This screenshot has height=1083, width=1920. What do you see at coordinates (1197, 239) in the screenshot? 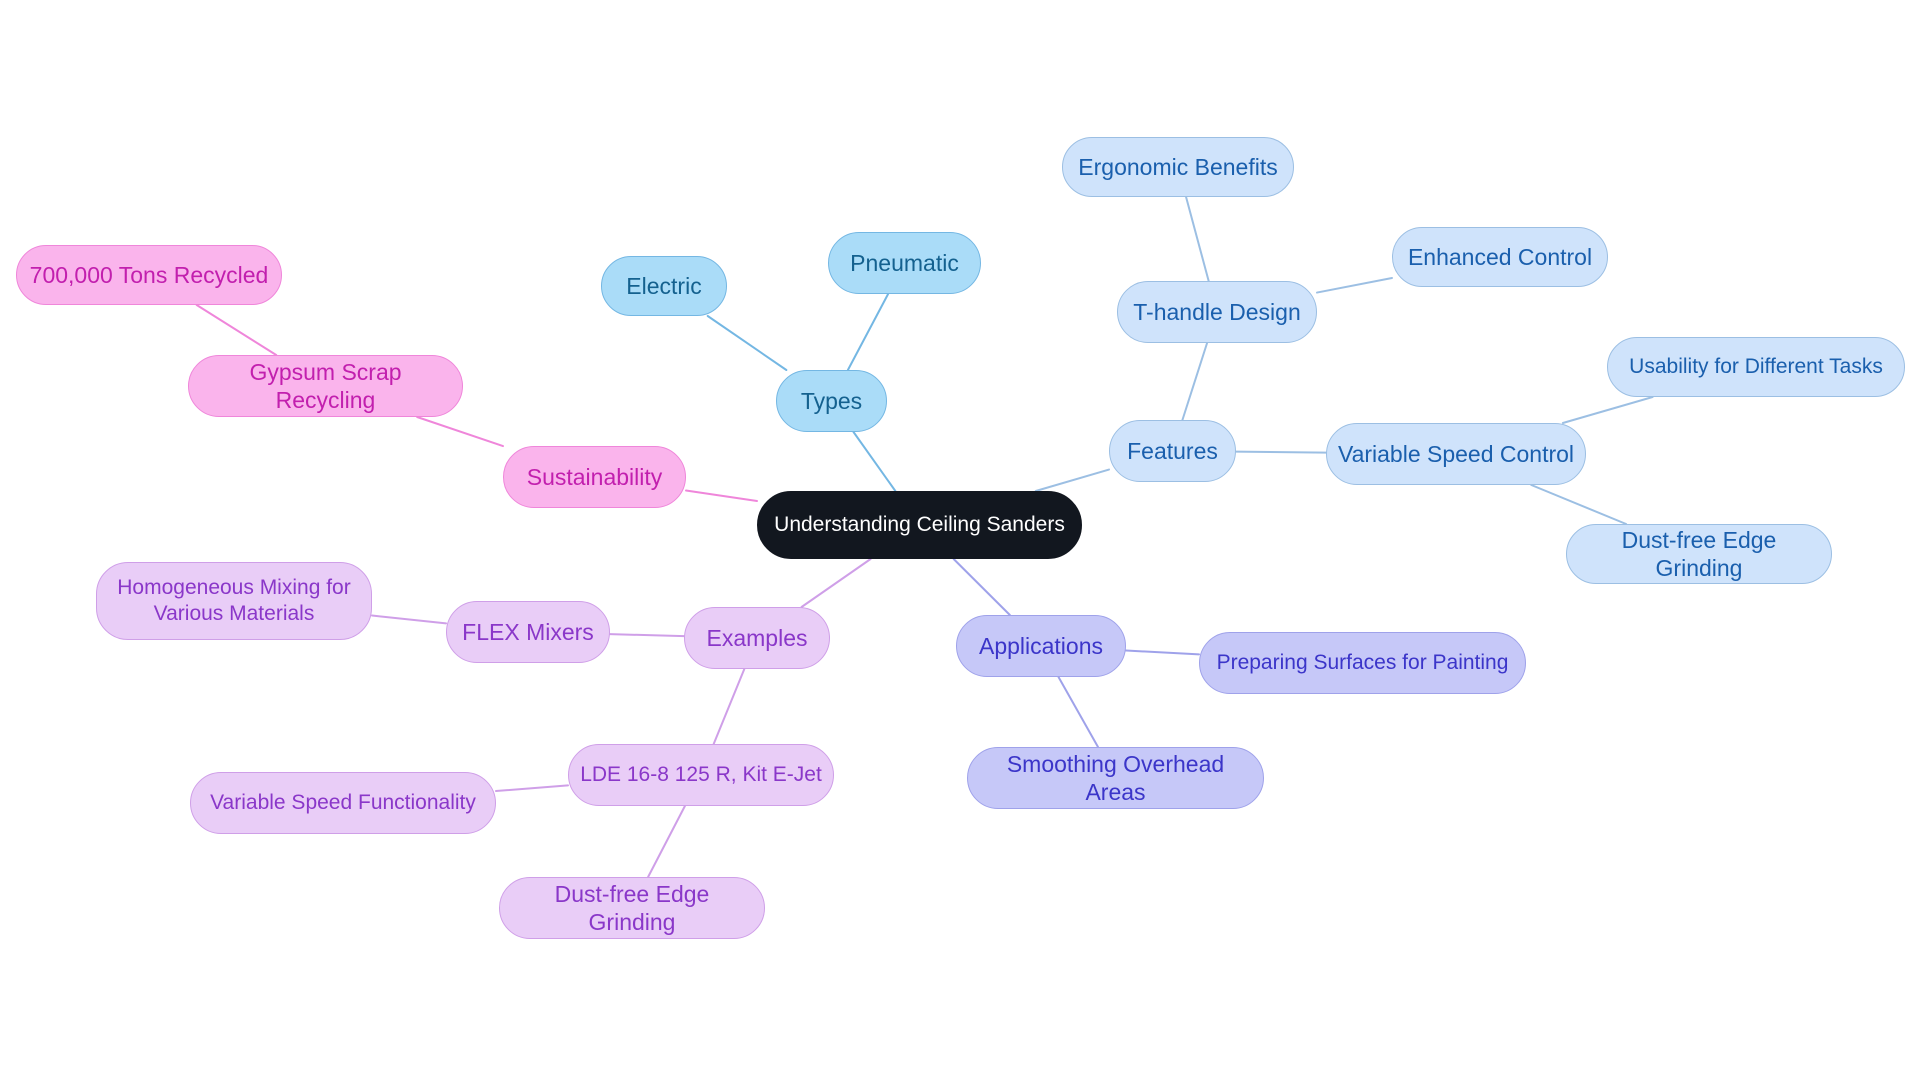
I see `edge-t-handle-design-to-ergonomic-benefits` at bounding box center [1197, 239].